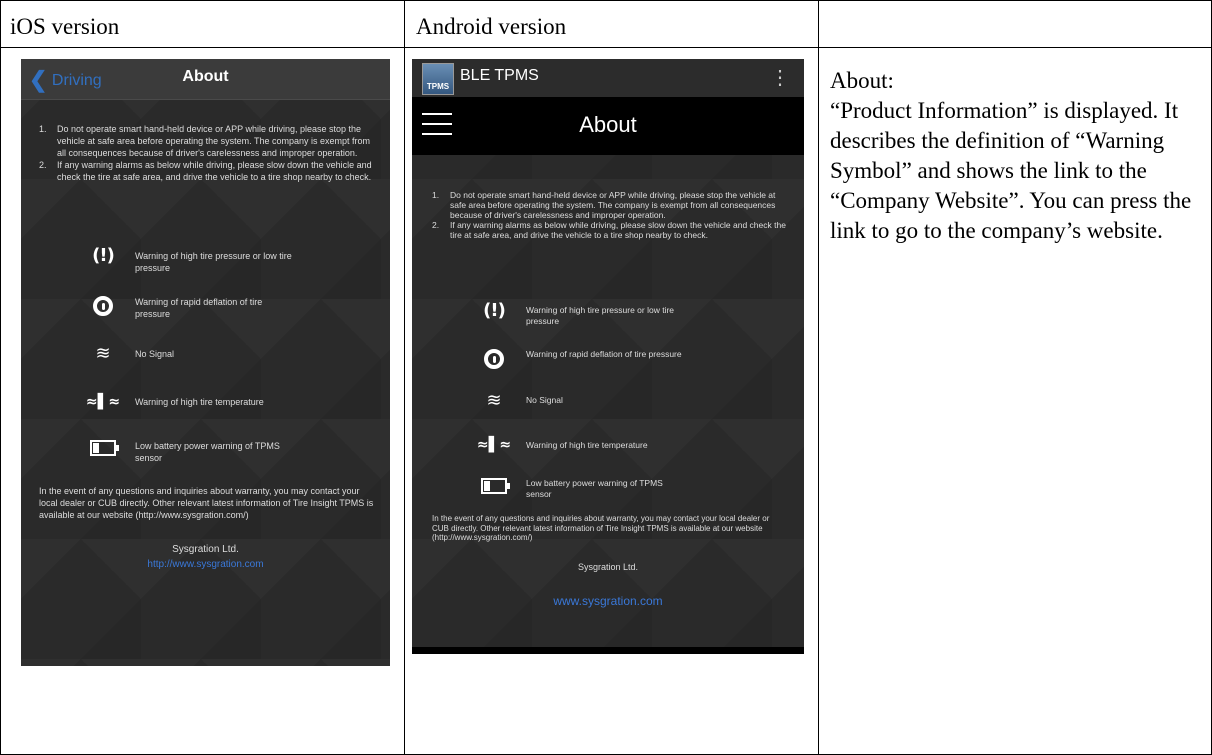 Image resolution: width=1212 pixels, height=755 pixels. Describe the element at coordinates (780, 77) in the screenshot. I see `overflow-menu-icon: ⋮` at that location.